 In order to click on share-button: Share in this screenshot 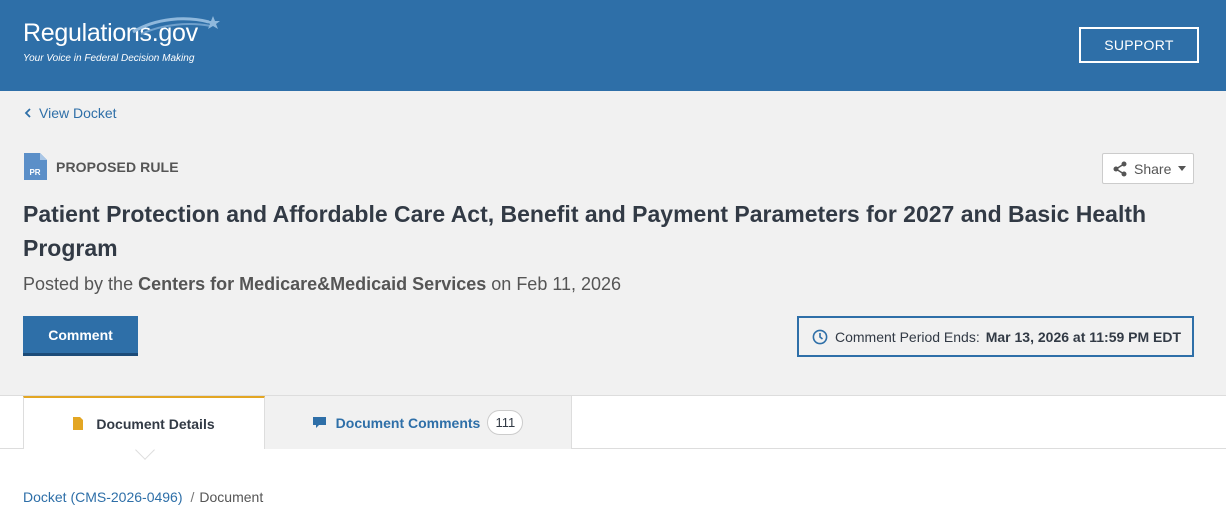, I will do `click(1148, 168)`.